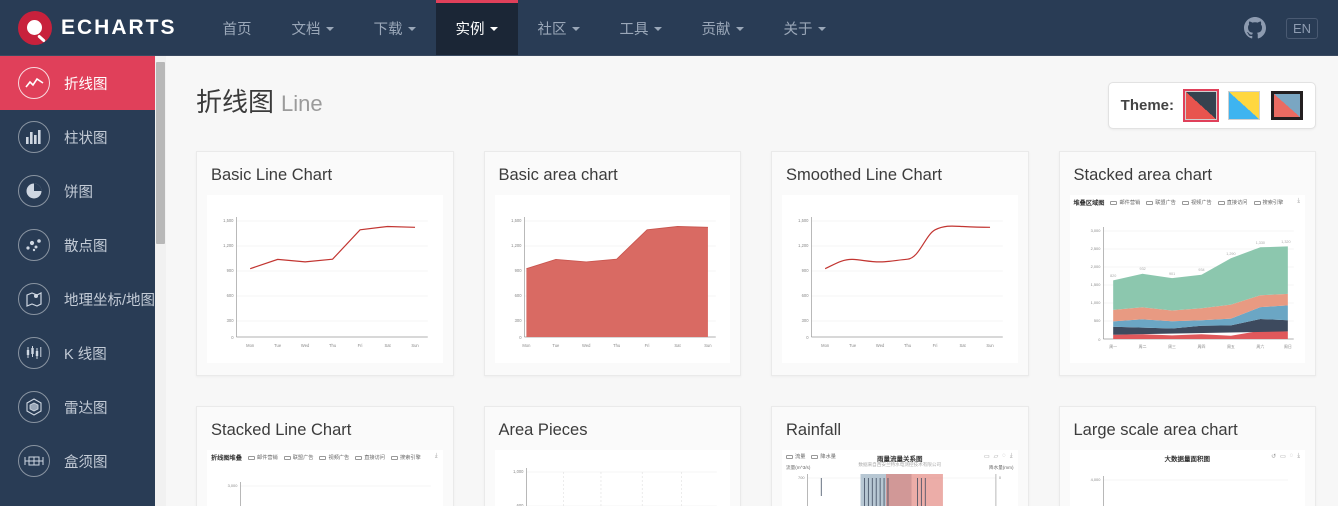 The height and width of the screenshot is (506, 1338). Describe the element at coordinates (160, 153) in the screenshot. I see `sidebar-scrollbar-thumb` at that location.